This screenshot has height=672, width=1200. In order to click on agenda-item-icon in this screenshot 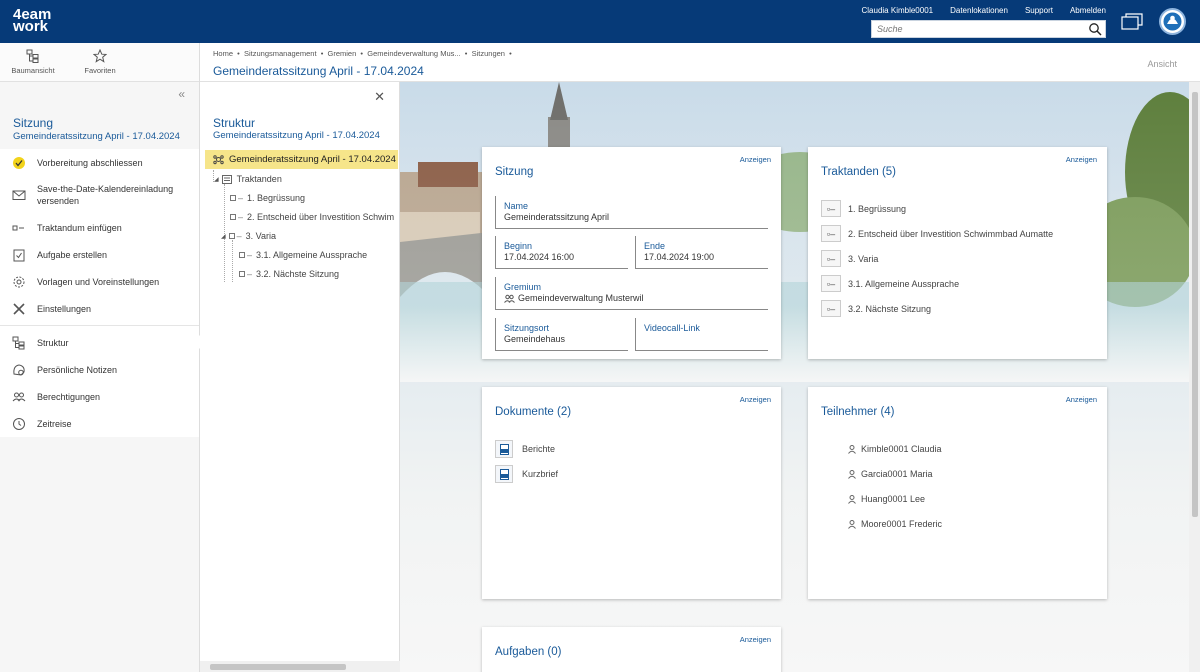, I will do `click(18, 227)`.